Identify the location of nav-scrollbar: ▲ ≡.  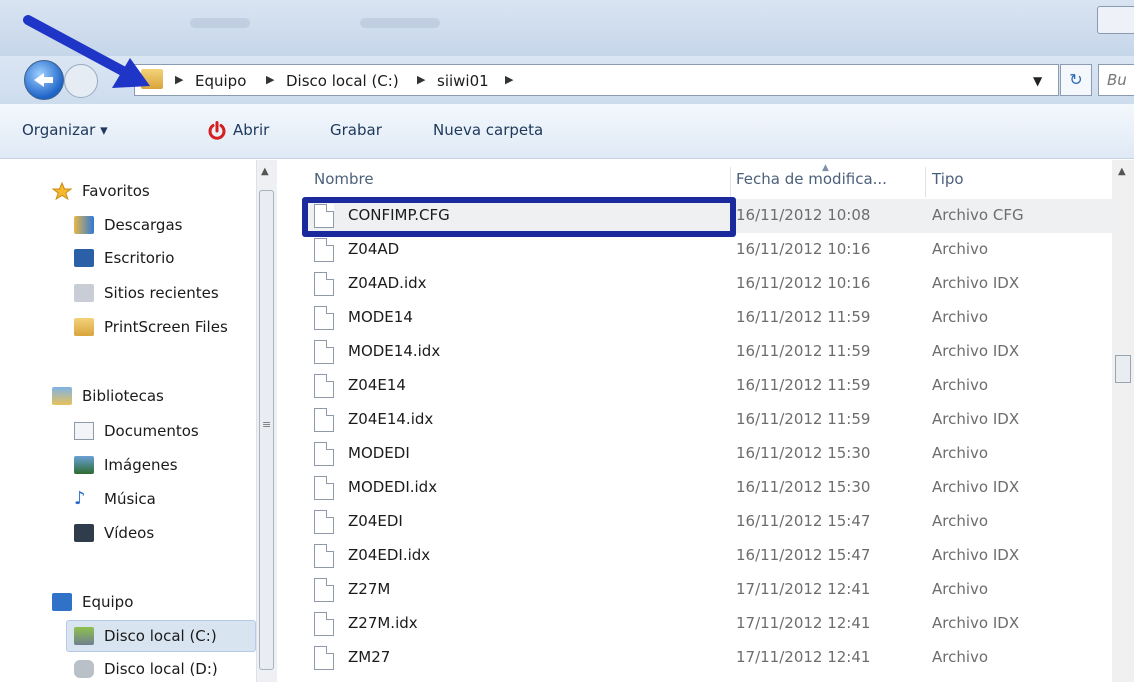
(266, 421).